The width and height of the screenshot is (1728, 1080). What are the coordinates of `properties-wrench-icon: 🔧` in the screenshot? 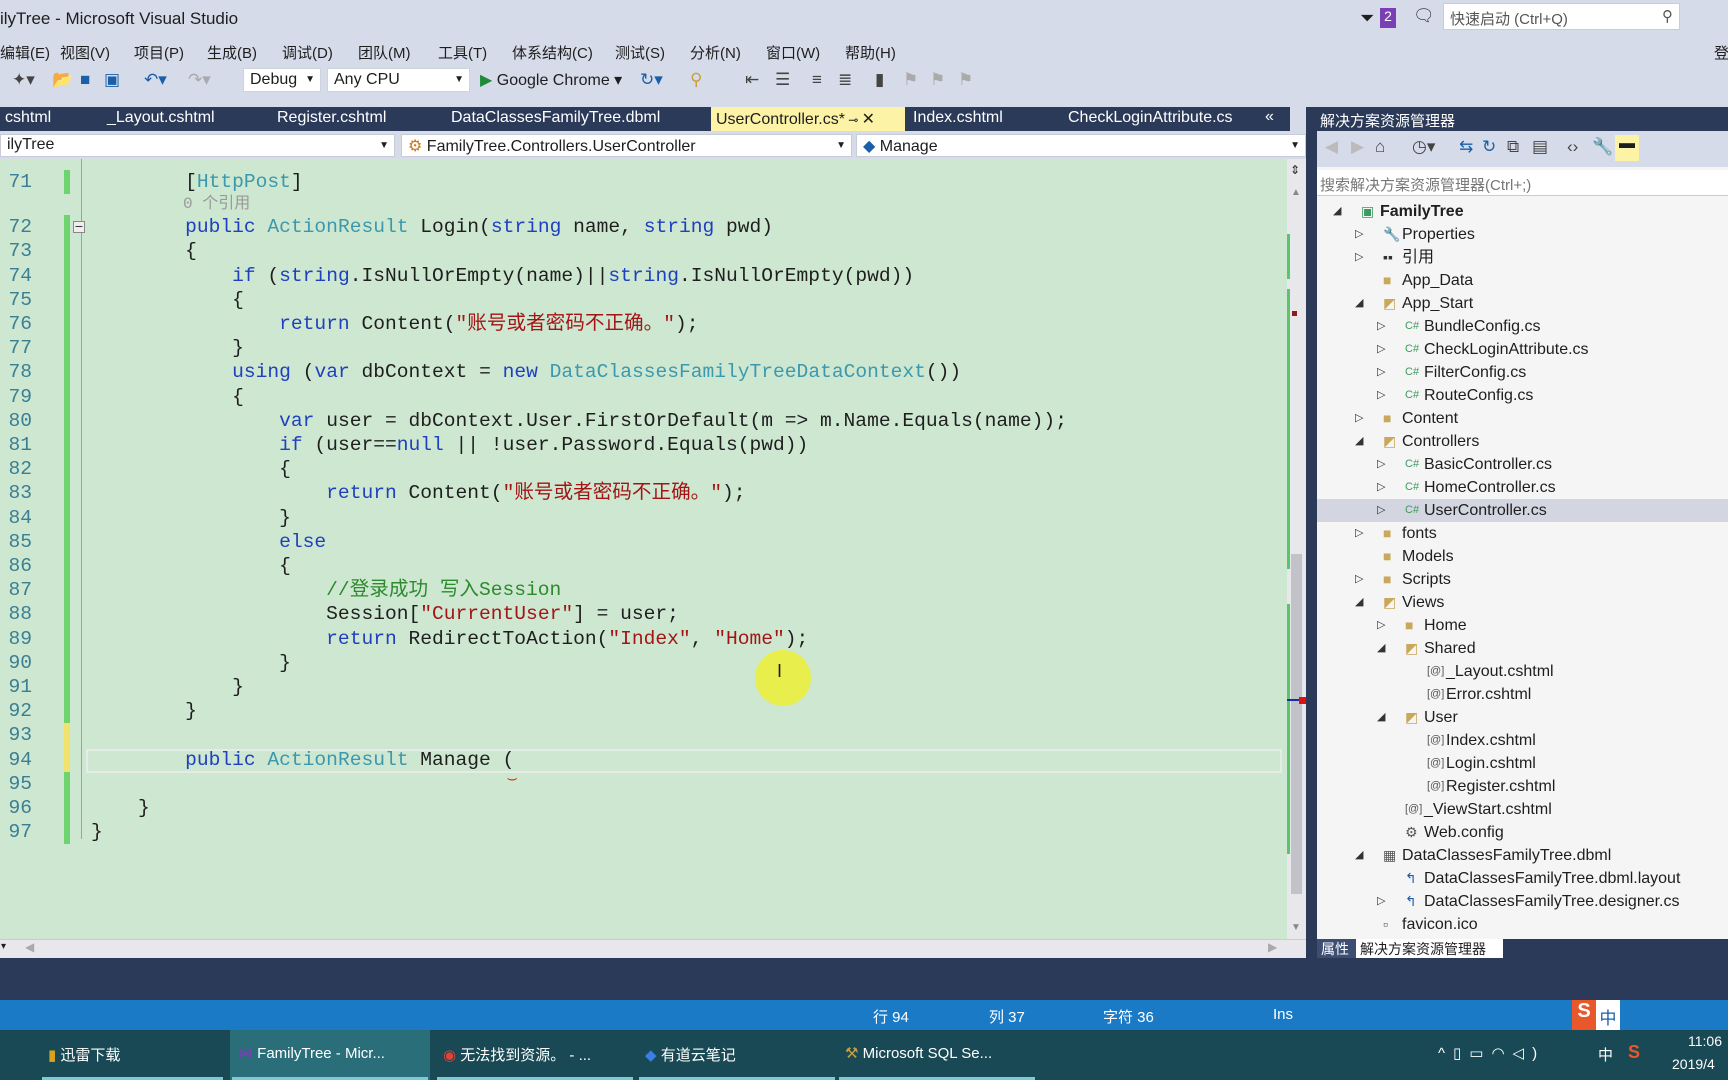 It's located at (1602, 147).